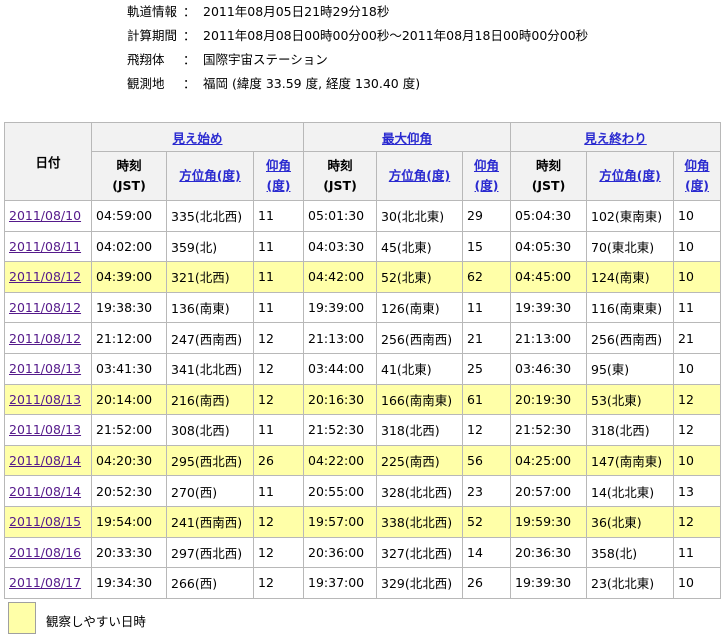  Describe the element at coordinates (548, 246) in the screenshot. I see `table-cell: 04:05:30` at that location.